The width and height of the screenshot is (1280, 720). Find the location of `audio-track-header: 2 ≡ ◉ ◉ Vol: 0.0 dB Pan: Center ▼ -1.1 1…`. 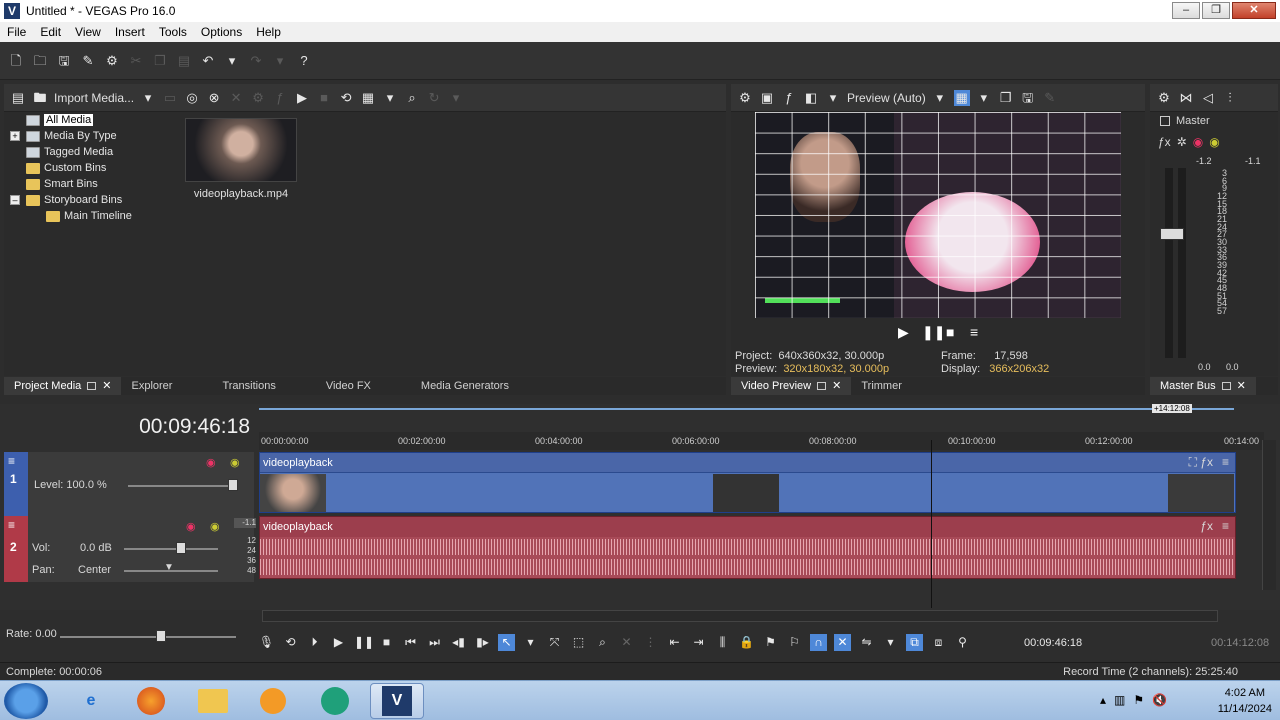

audio-track-header: 2 ≡ ◉ ◉ Vol: 0.0 dB Pan: Center ▼ -1.1 1… is located at coordinates (130, 549).